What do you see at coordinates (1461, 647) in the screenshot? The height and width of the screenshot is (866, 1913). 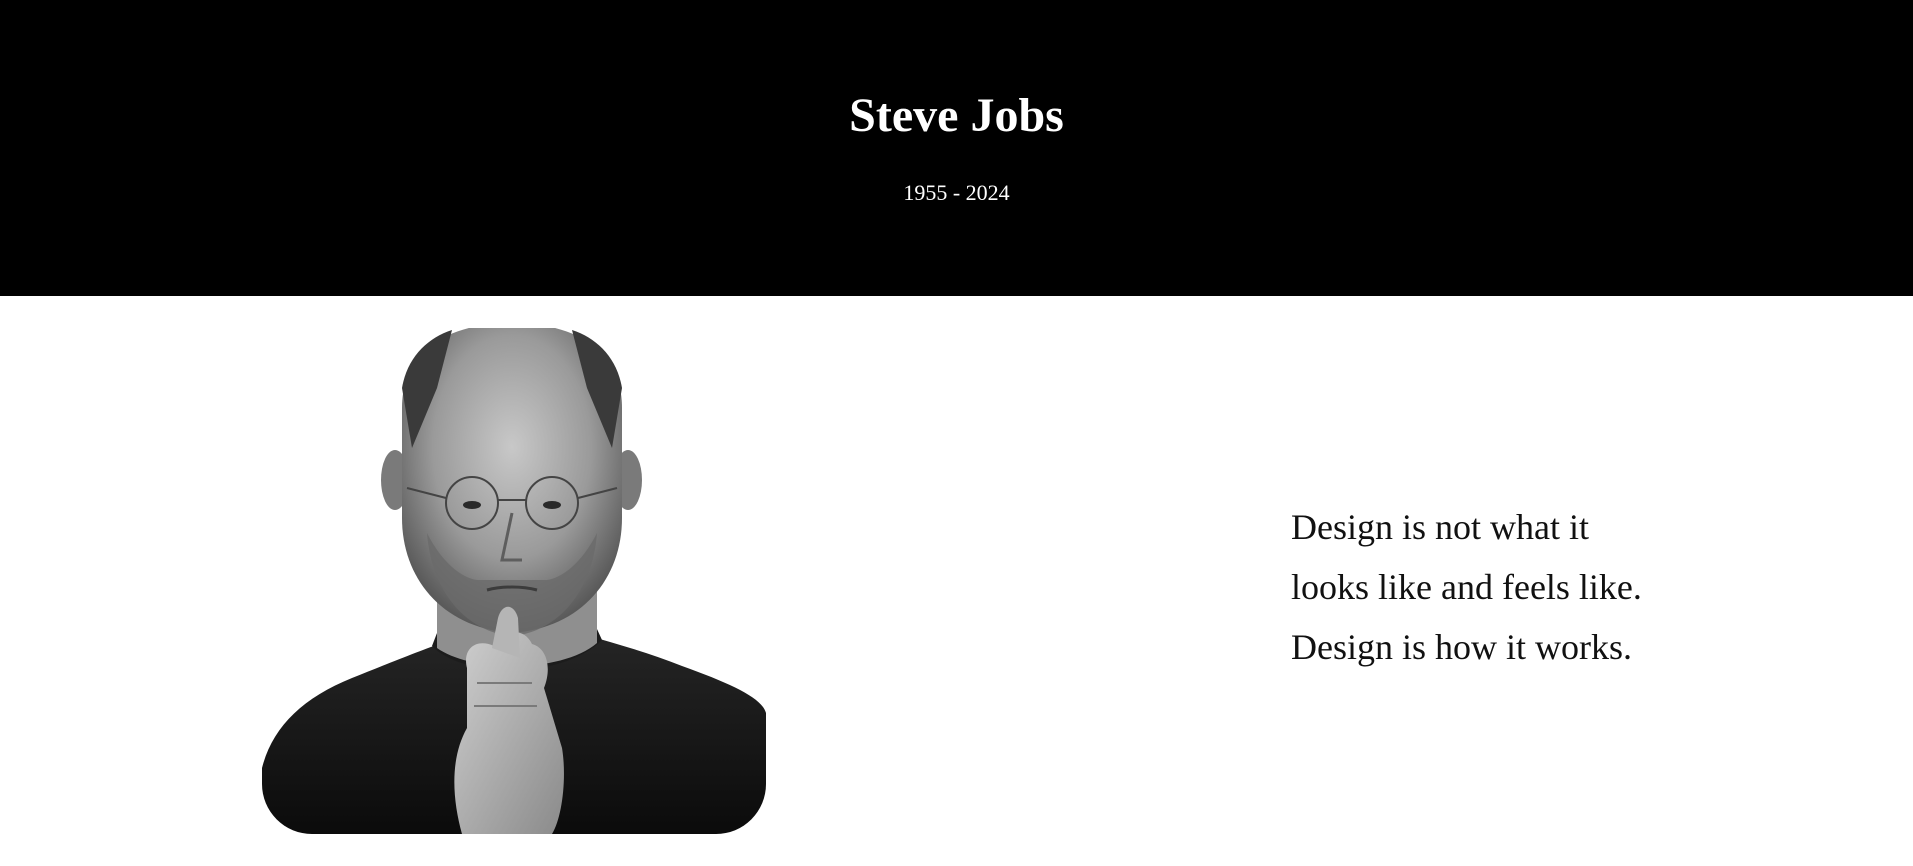 I see `quote-line: Design is how it works.` at bounding box center [1461, 647].